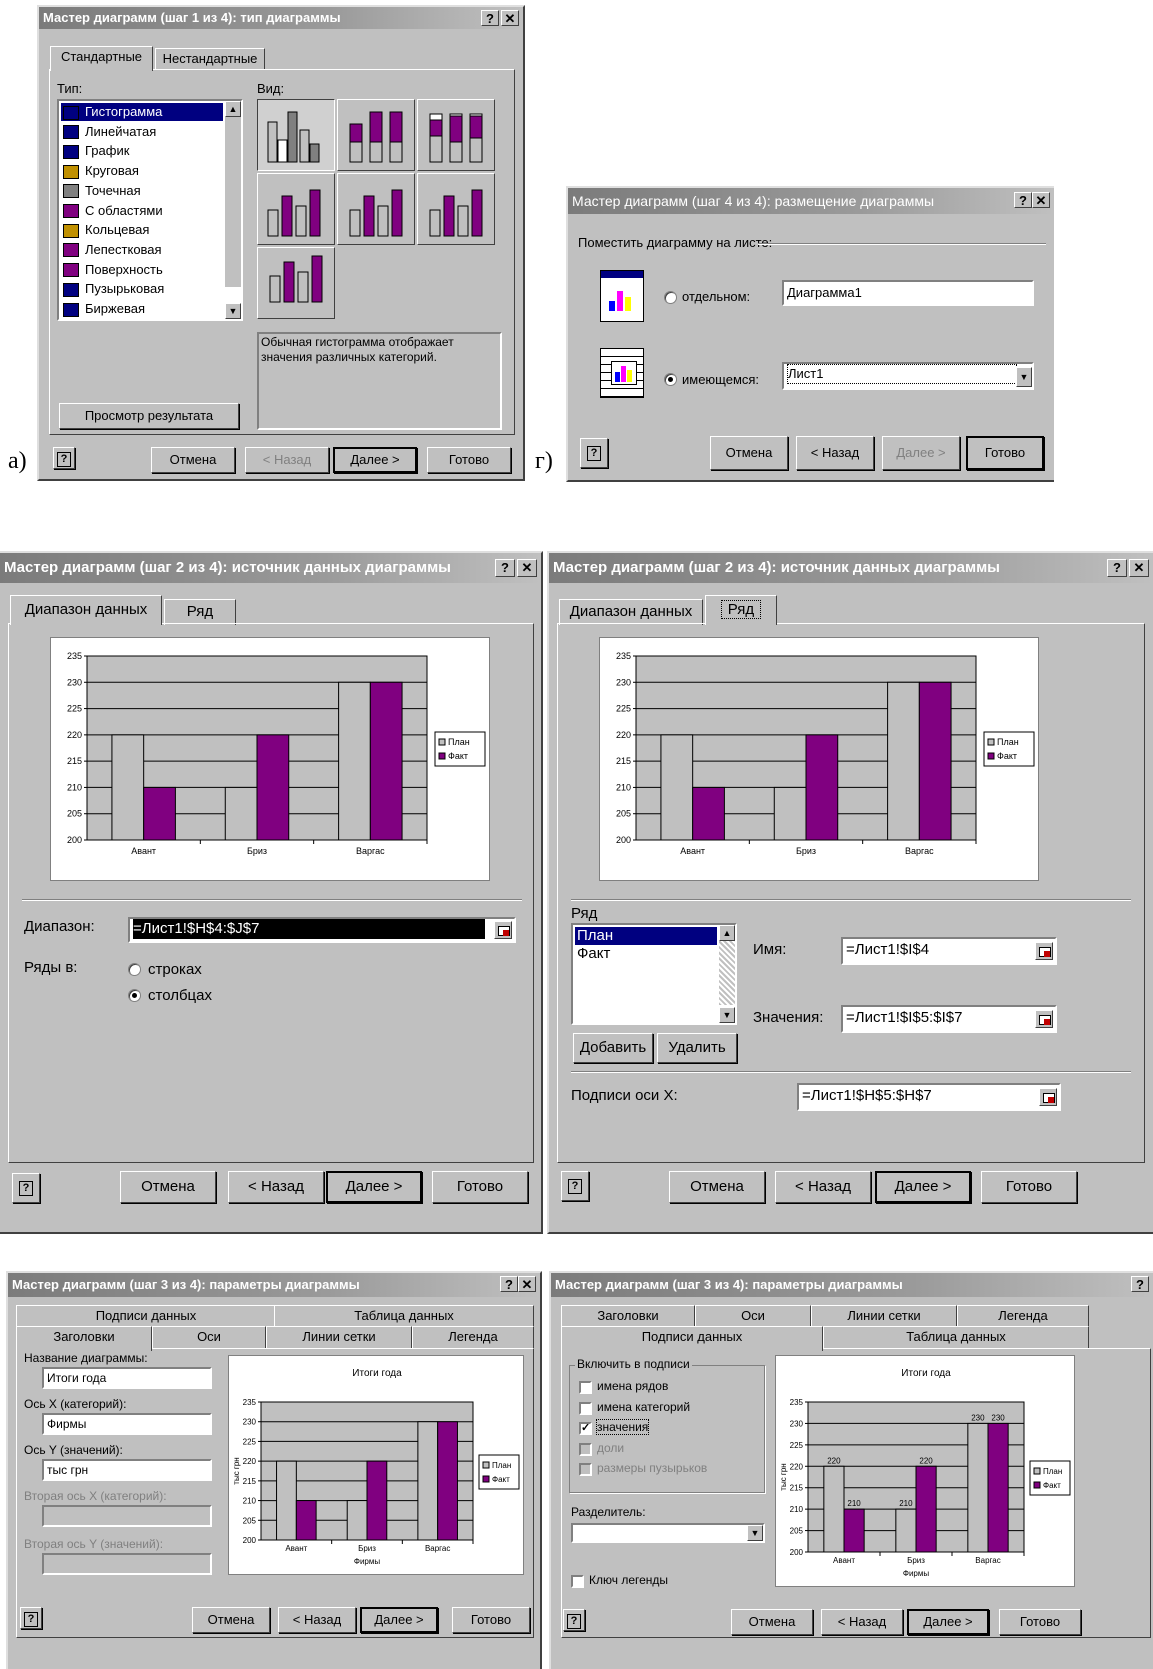 The width and height of the screenshot is (1153, 1669). What do you see at coordinates (134, 969) in the screenshot?
I see `rows-radio` at bounding box center [134, 969].